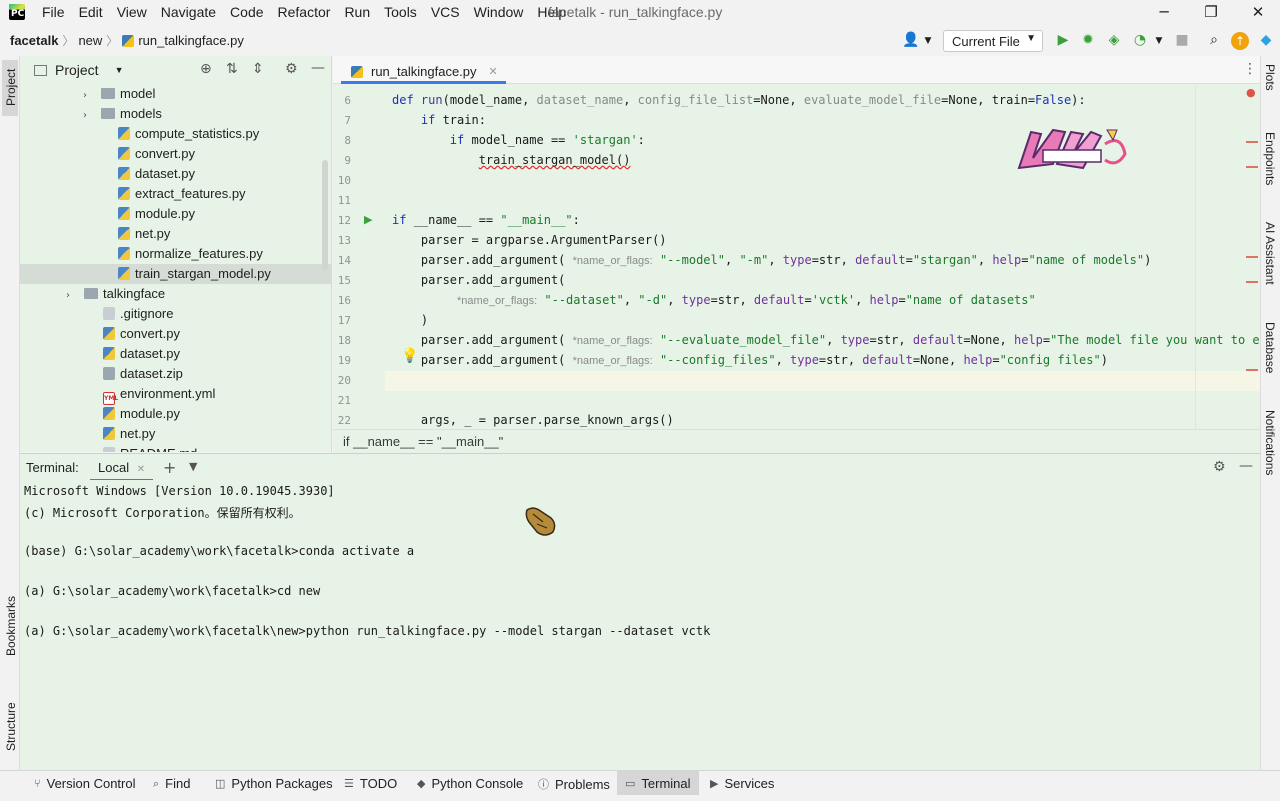 Image resolution: width=1280 pixels, height=801 pixels. Describe the element at coordinates (175, 134) in the screenshot. I see `tree-item: compute_statistics.py` at that location.